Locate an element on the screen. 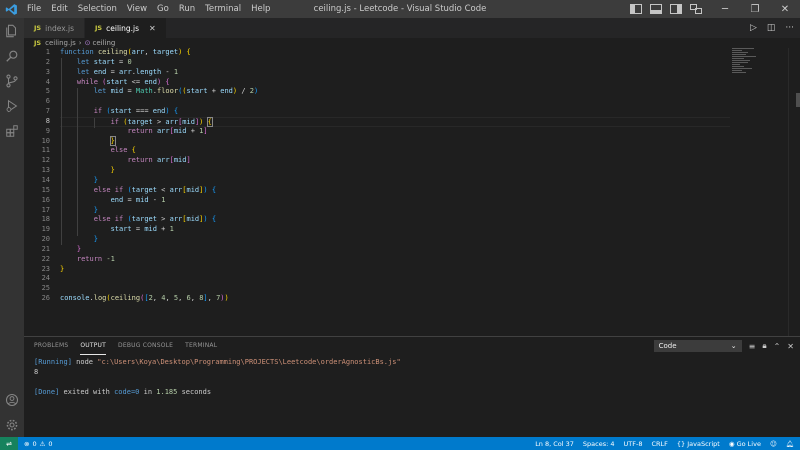 The image size is (800, 450). line-number: 26 is located at coordinates (45, 298).